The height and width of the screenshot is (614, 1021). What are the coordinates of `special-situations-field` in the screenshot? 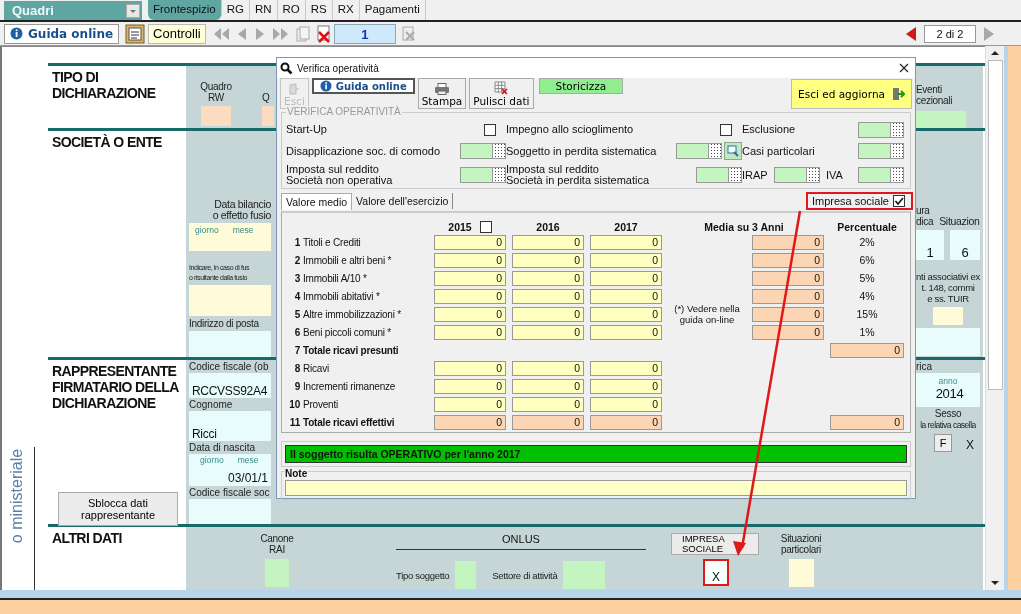 It's located at (801, 573).